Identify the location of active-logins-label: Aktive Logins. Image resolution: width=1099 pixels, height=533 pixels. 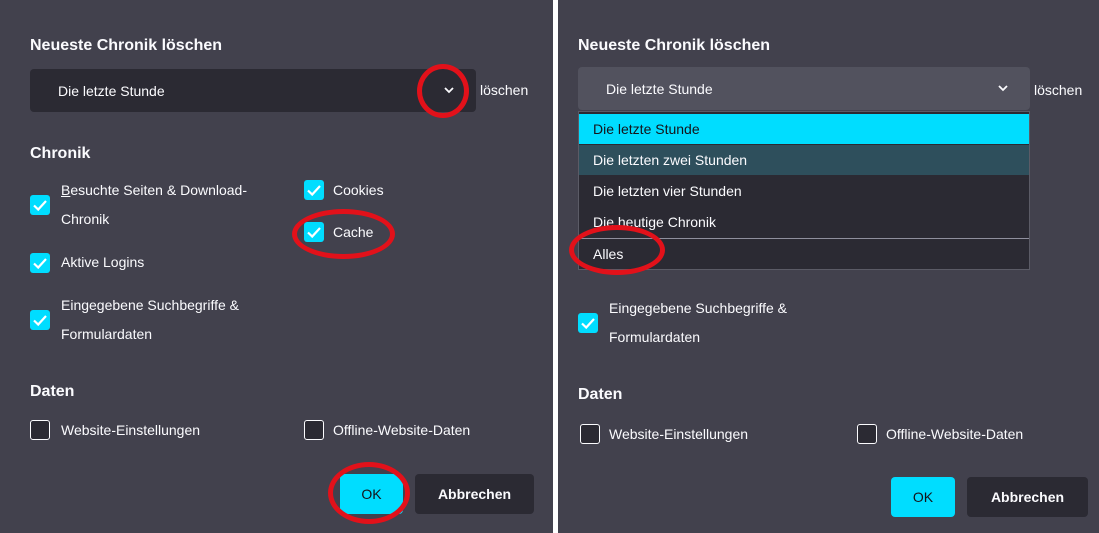
(103, 262).